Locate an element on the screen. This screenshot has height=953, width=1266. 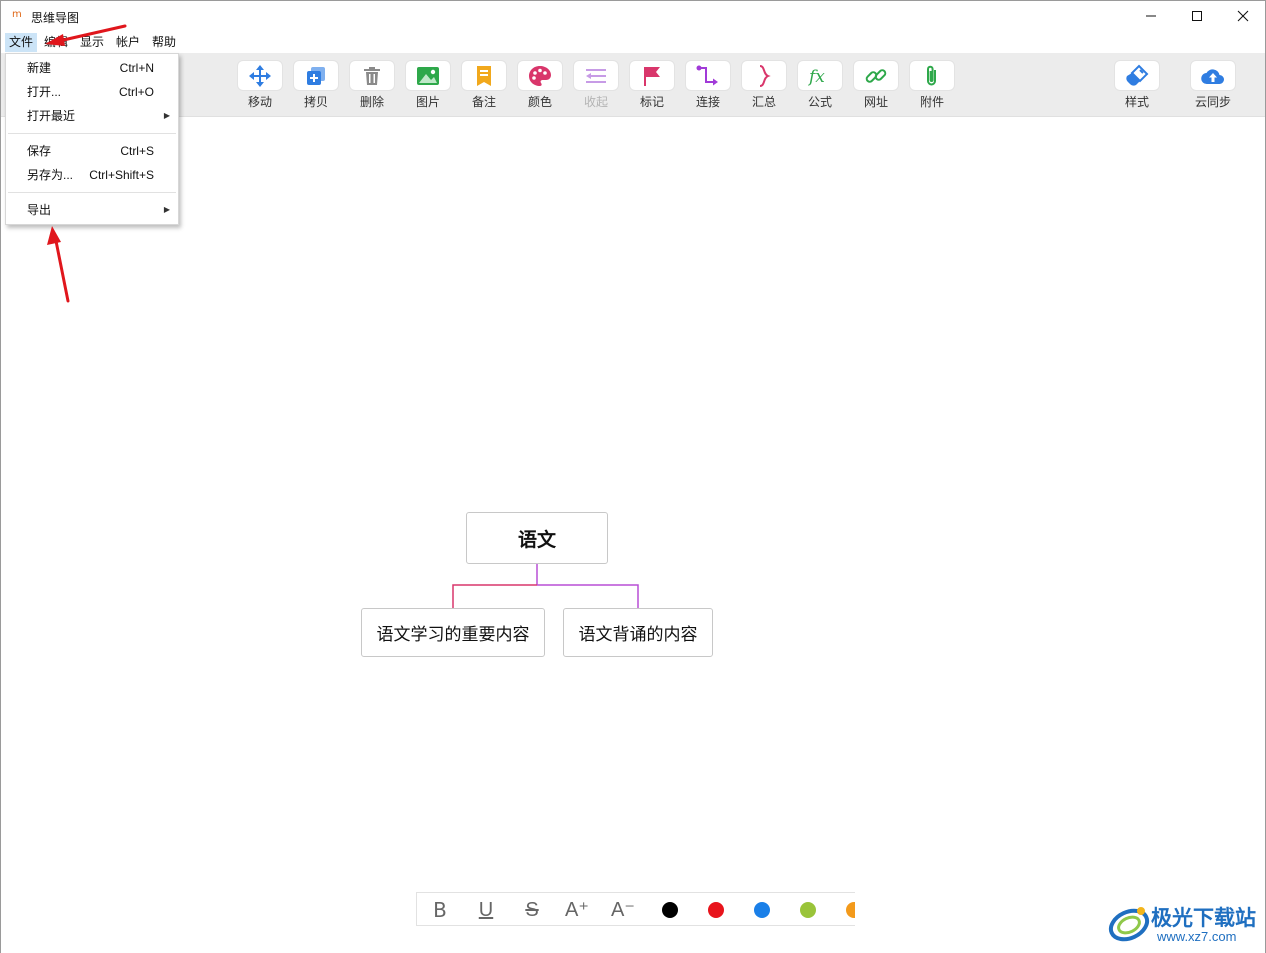
tool-attachment: 附件 is located at coordinates (932, 84).